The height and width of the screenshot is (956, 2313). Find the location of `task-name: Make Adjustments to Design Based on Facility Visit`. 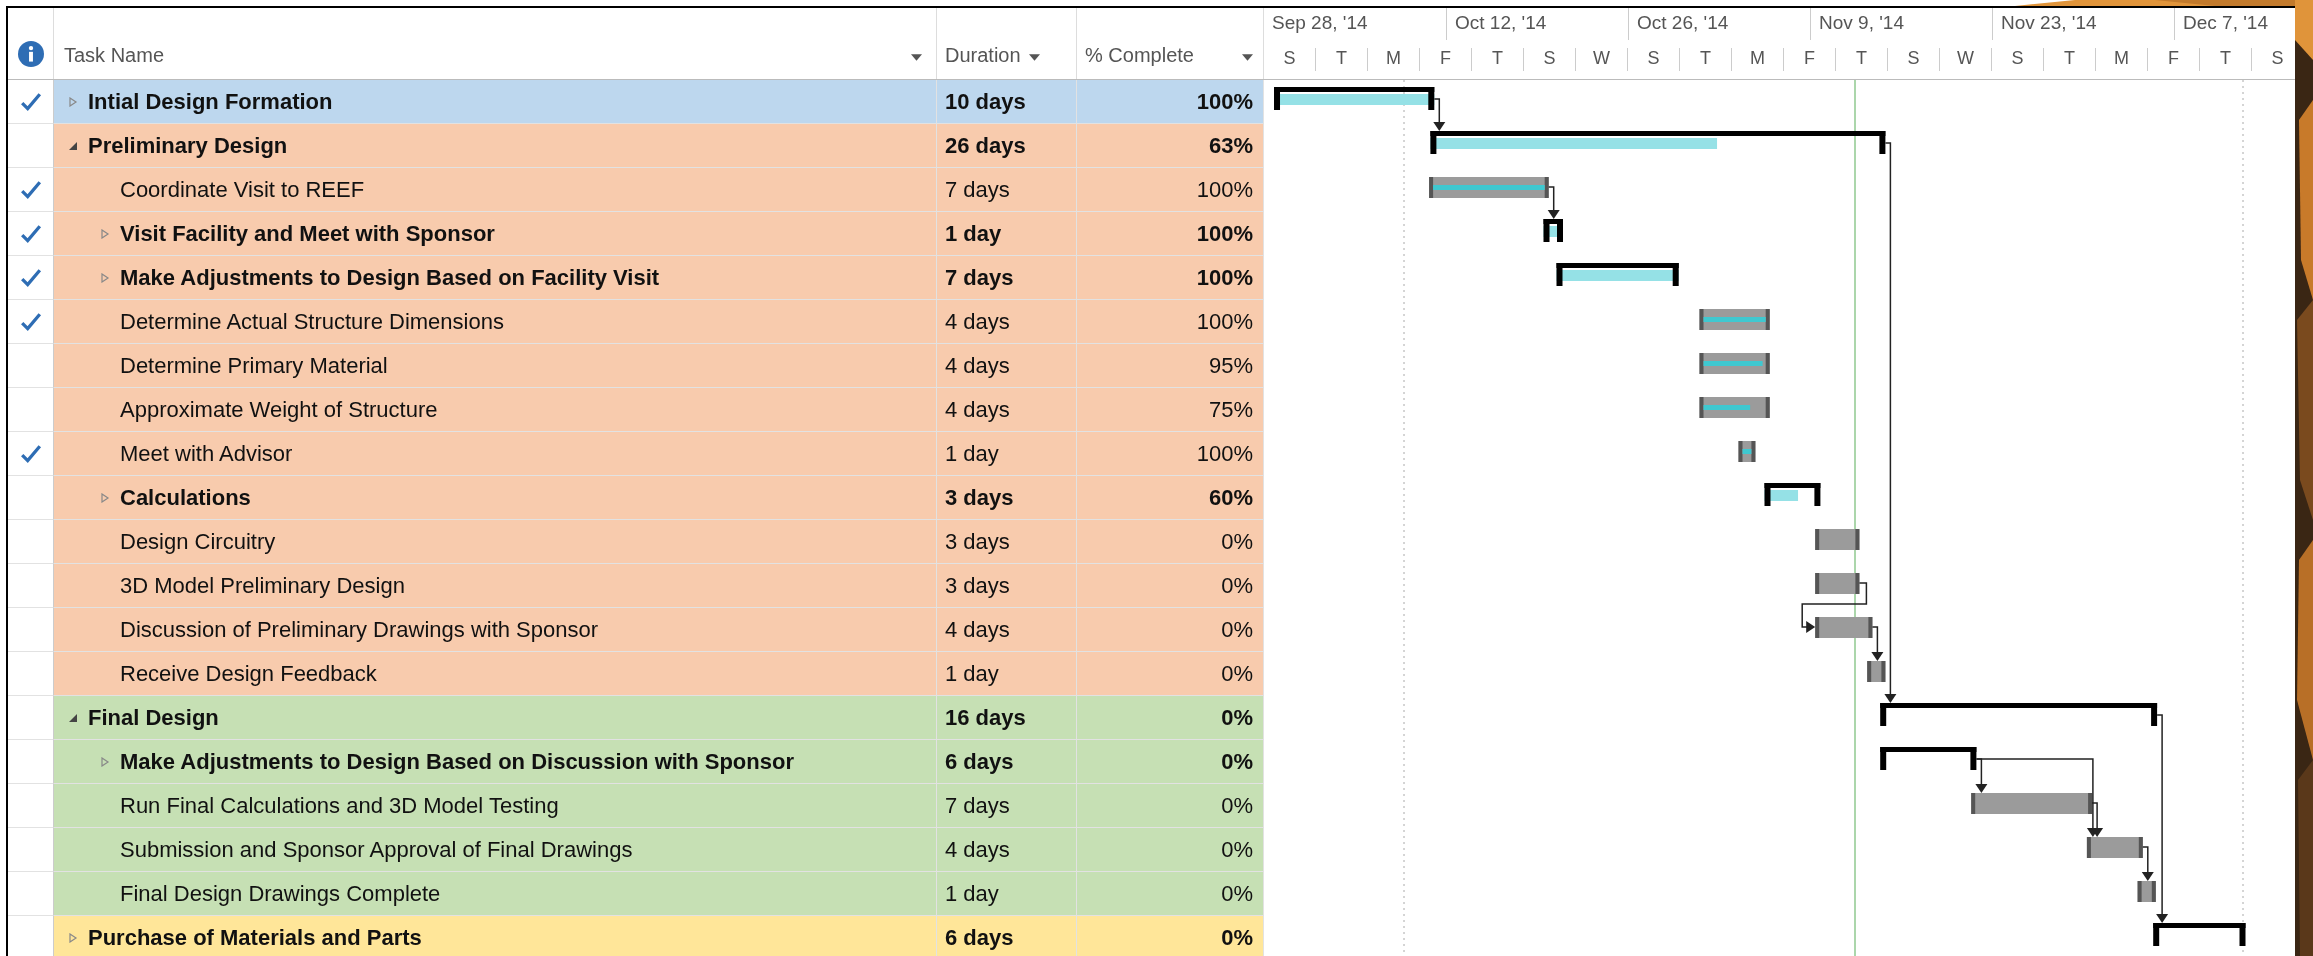

task-name: Make Adjustments to Design Based on Facility Visit is located at coordinates (390, 277).